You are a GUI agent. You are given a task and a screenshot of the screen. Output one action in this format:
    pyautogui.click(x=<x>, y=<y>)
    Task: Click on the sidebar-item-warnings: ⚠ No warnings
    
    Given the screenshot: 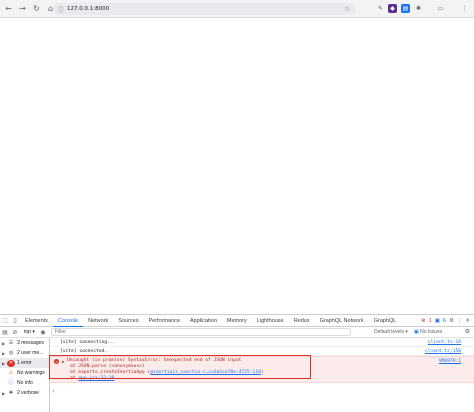 What is the action you would take?
    pyautogui.click(x=24, y=373)
    